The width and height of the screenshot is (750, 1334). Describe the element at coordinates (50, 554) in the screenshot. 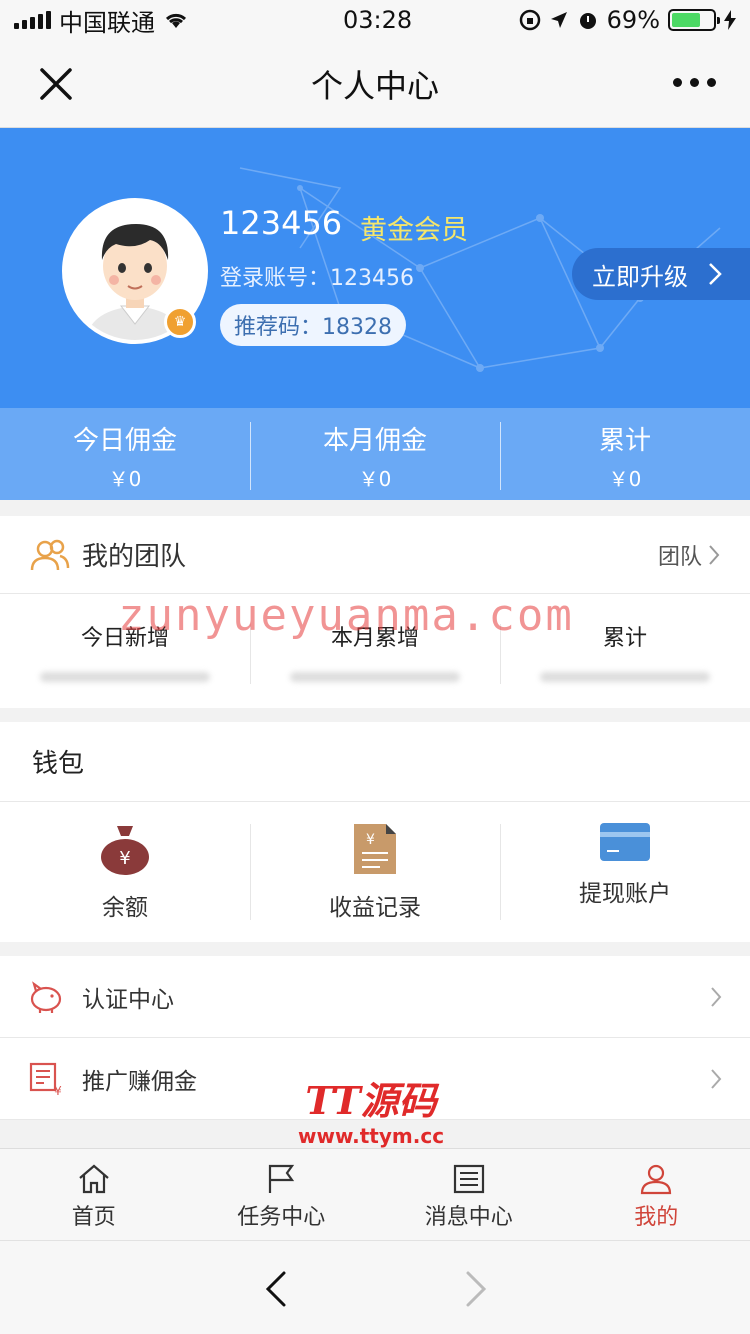

I see `team-icon` at that location.